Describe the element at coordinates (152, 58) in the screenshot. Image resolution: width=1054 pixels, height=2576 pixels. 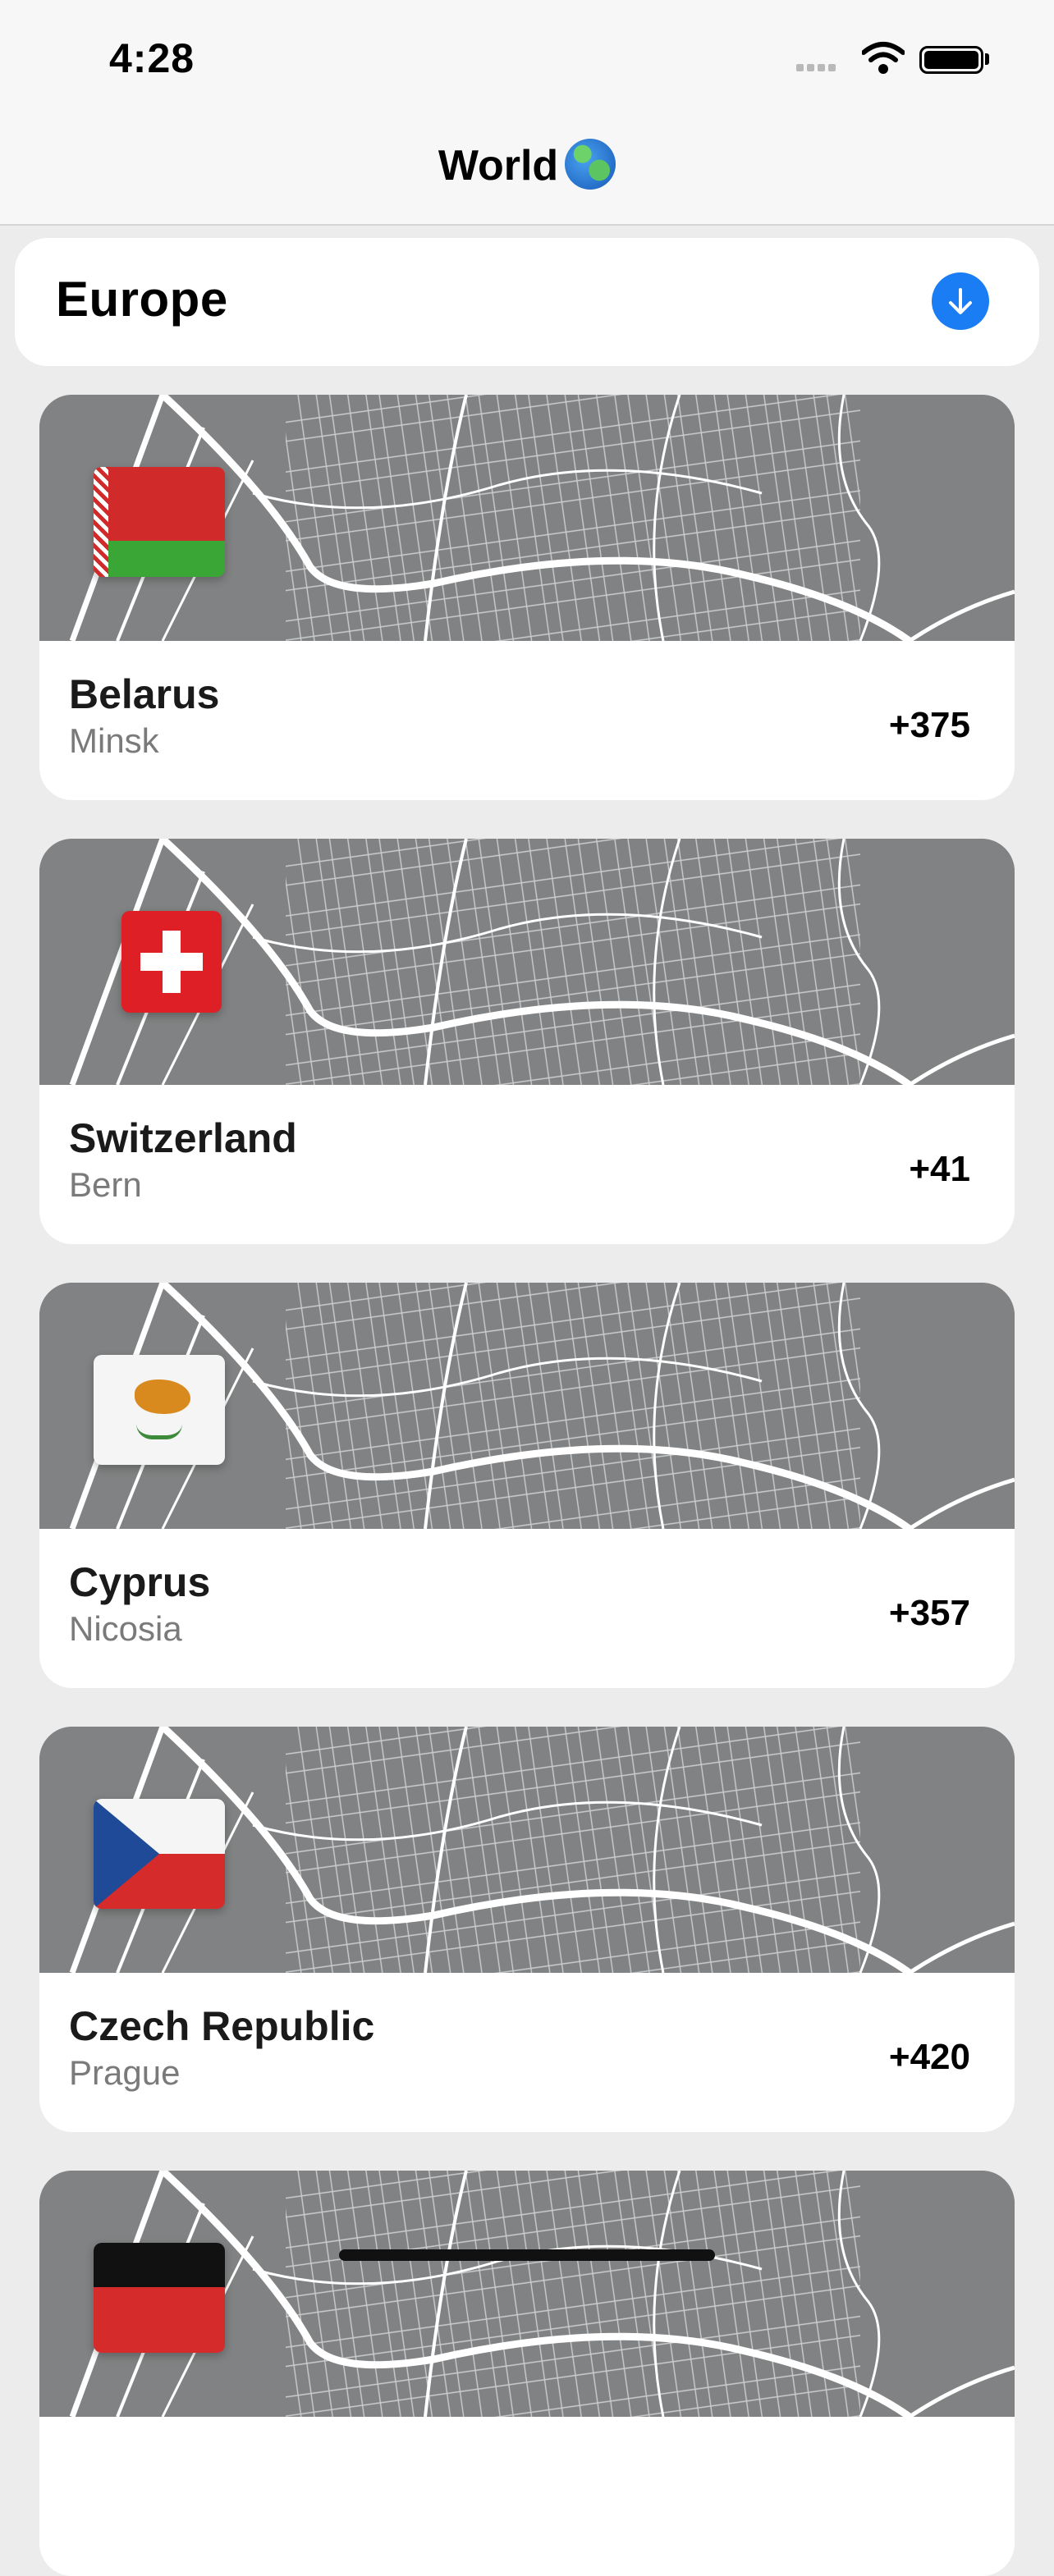
I see `status-time: 4:28` at that location.